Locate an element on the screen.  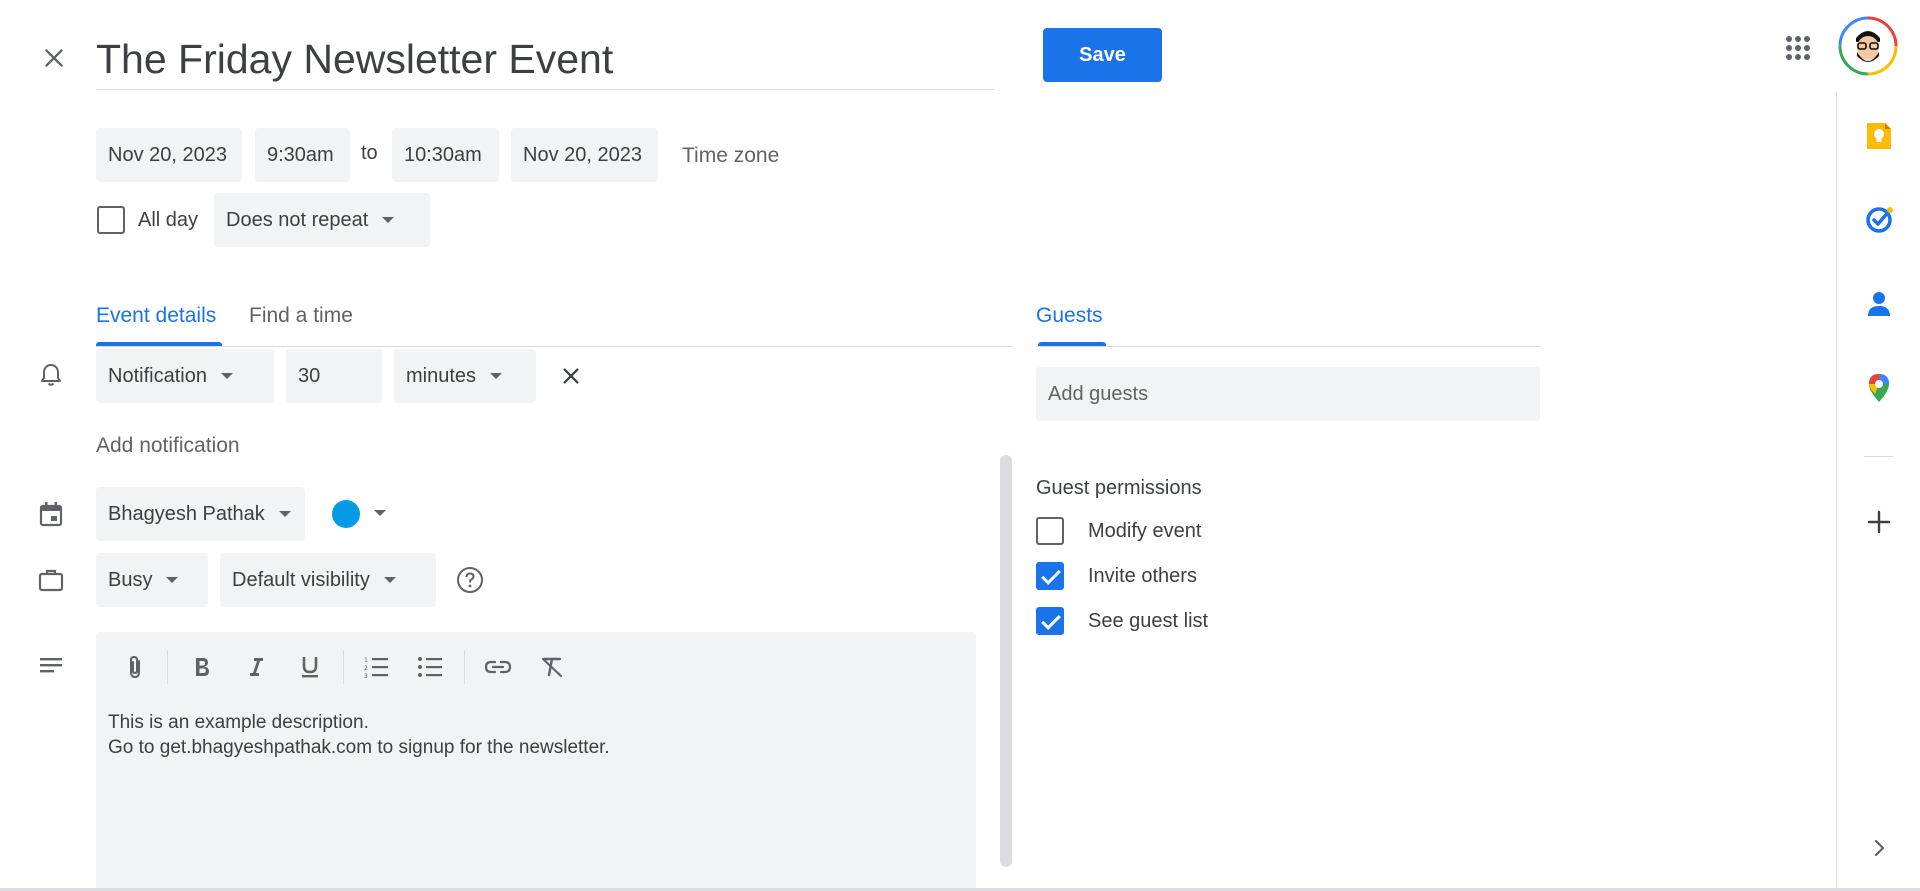
italic-icon is located at coordinates (256, 667).